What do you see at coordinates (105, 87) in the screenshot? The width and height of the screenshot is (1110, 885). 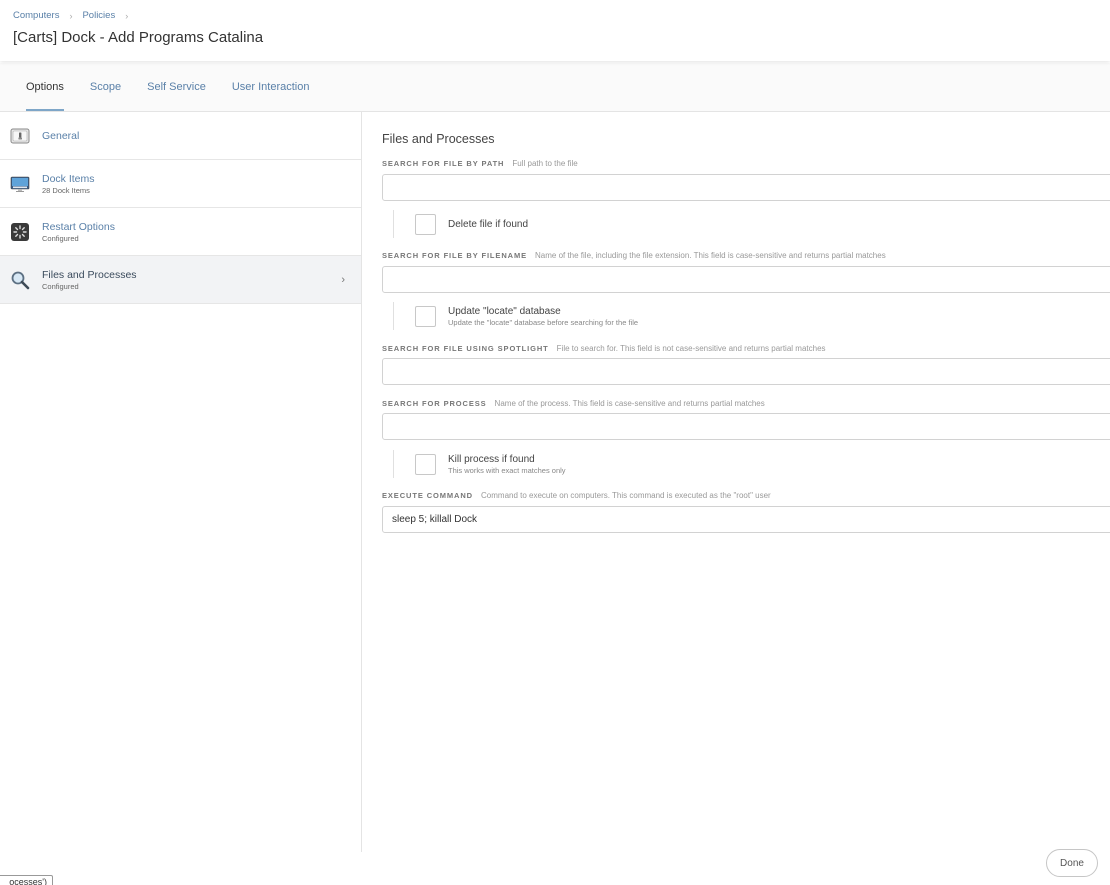 I see `tab-scope: Scope` at bounding box center [105, 87].